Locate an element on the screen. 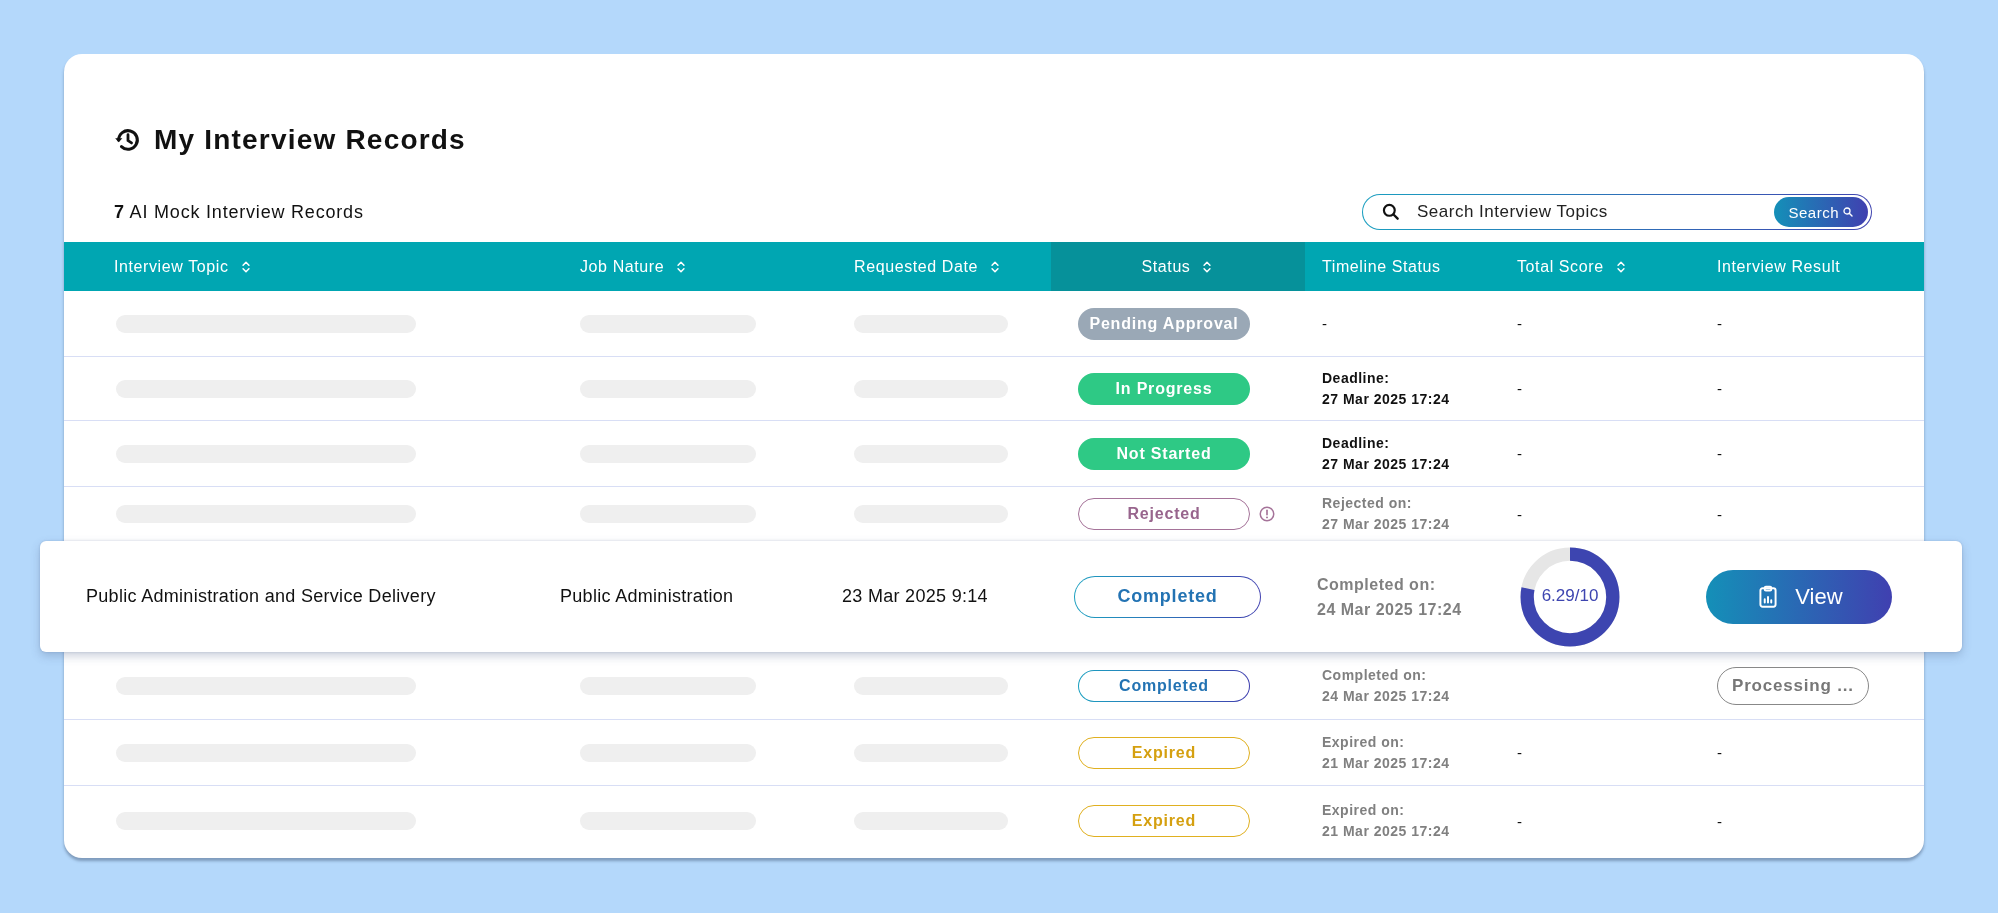  column-header: Requested Date is located at coordinates (952, 266).